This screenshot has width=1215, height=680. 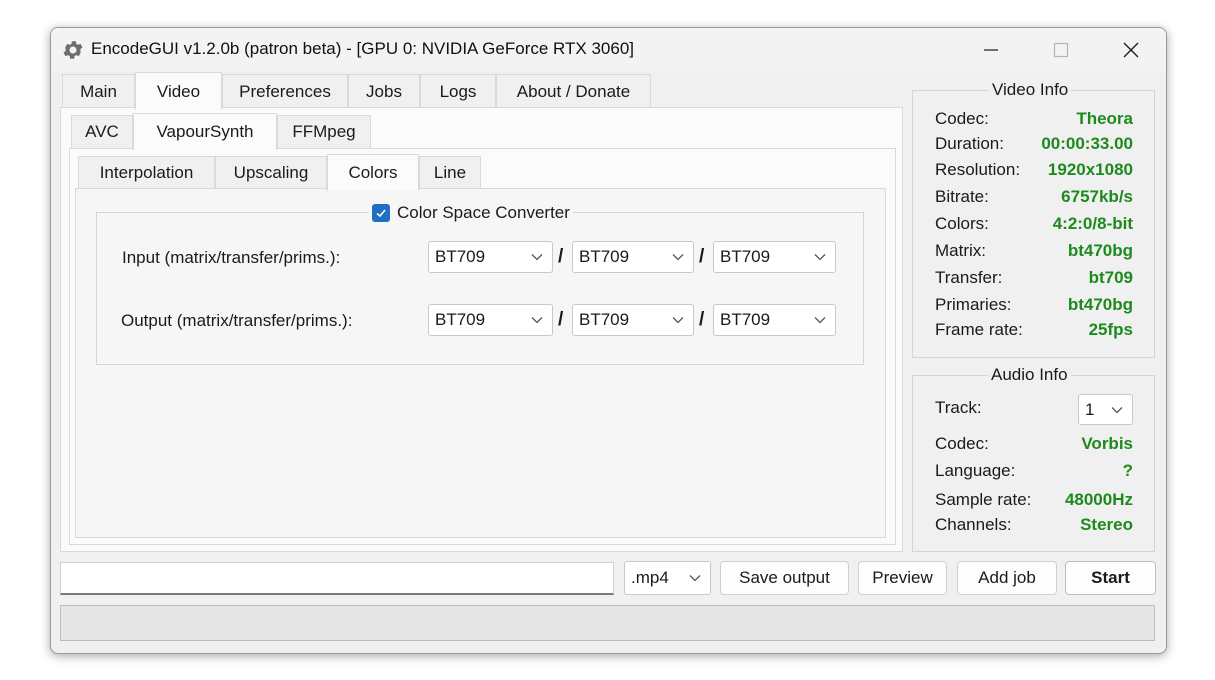 What do you see at coordinates (962, 223) in the screenshot?
I see `video-colors-label: Colors:` at bounding box center [962, 223].